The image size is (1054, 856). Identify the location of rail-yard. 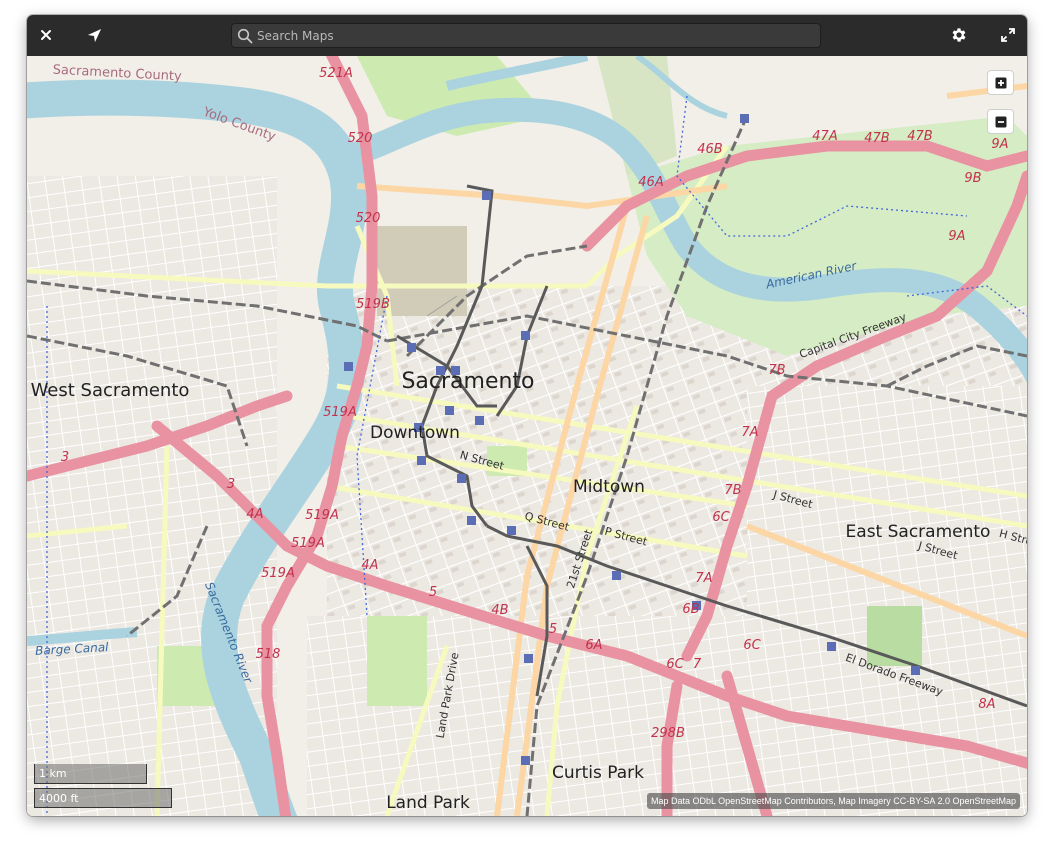
(422, 271).